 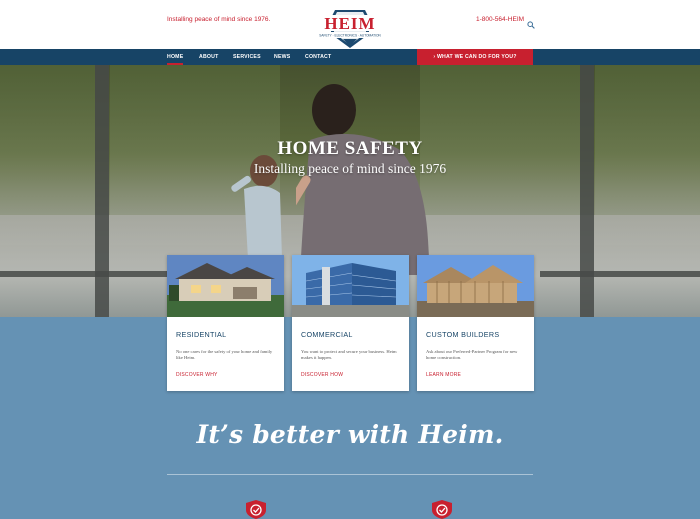 I want to click on card-title: RESIDENTIAL, so click(x=201, y=334).